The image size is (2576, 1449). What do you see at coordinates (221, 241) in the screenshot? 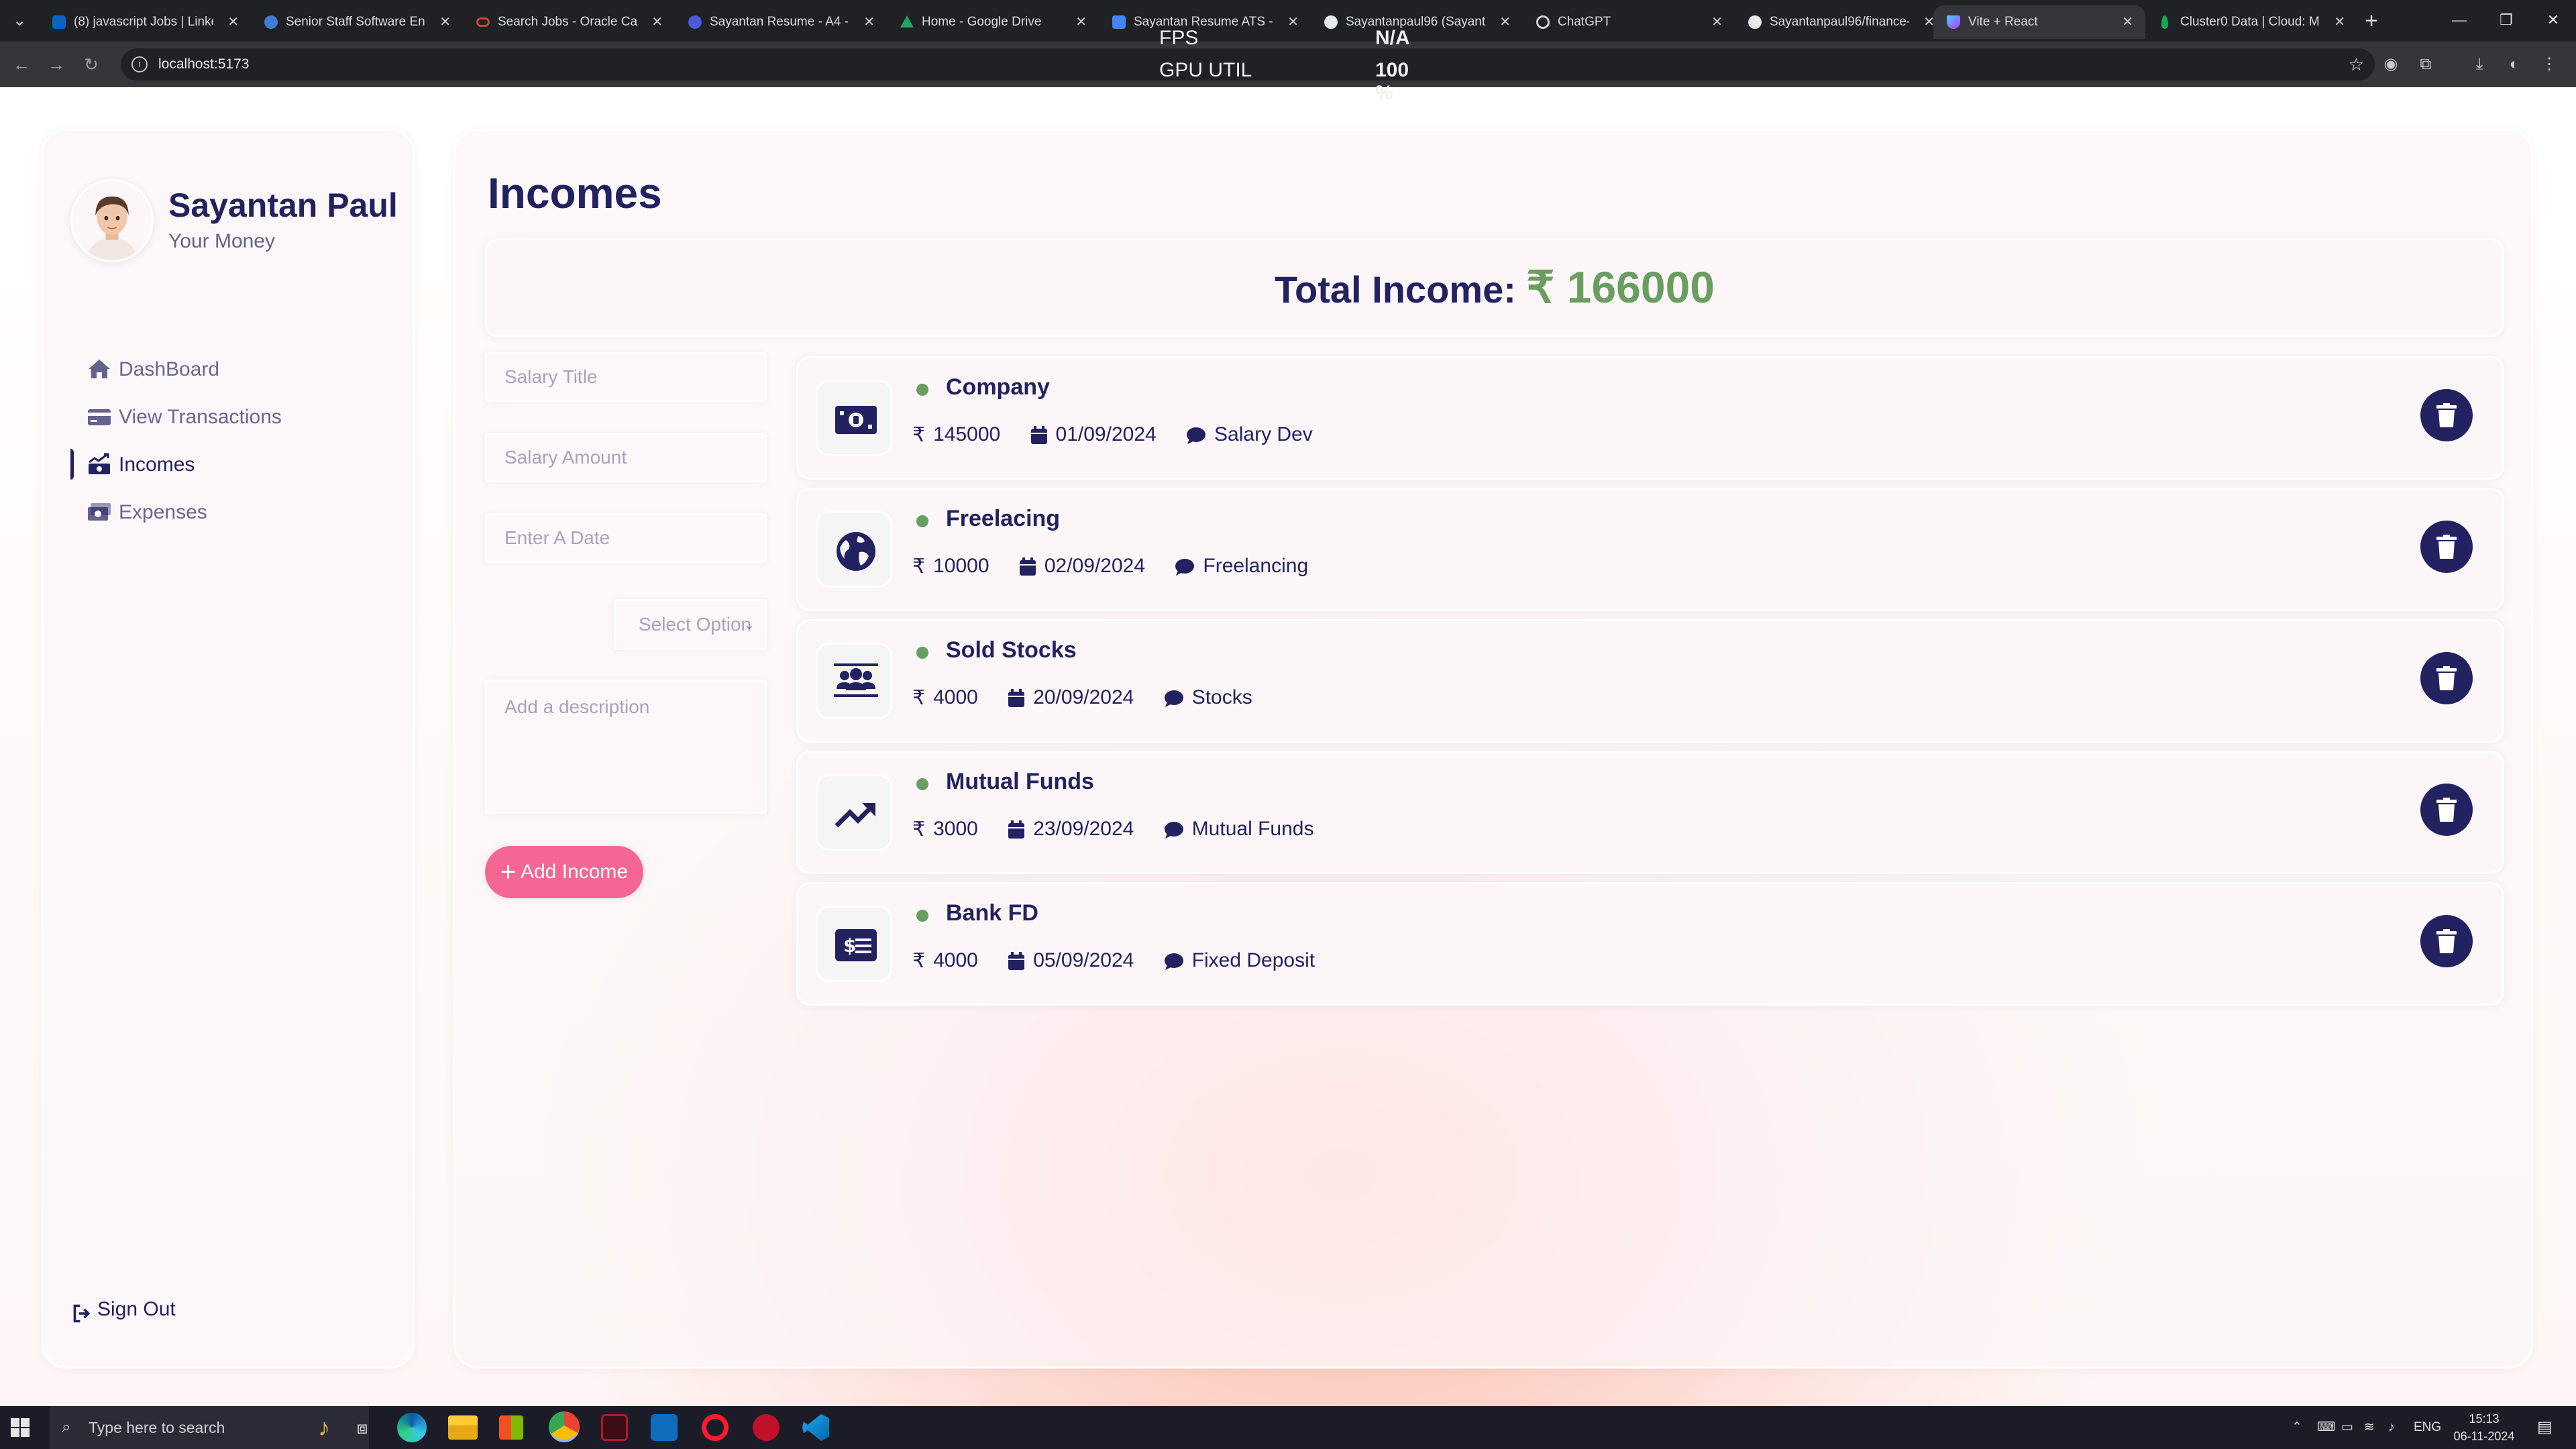
I see `user-subtitle: Your Money` at bounding box center [221, 241].